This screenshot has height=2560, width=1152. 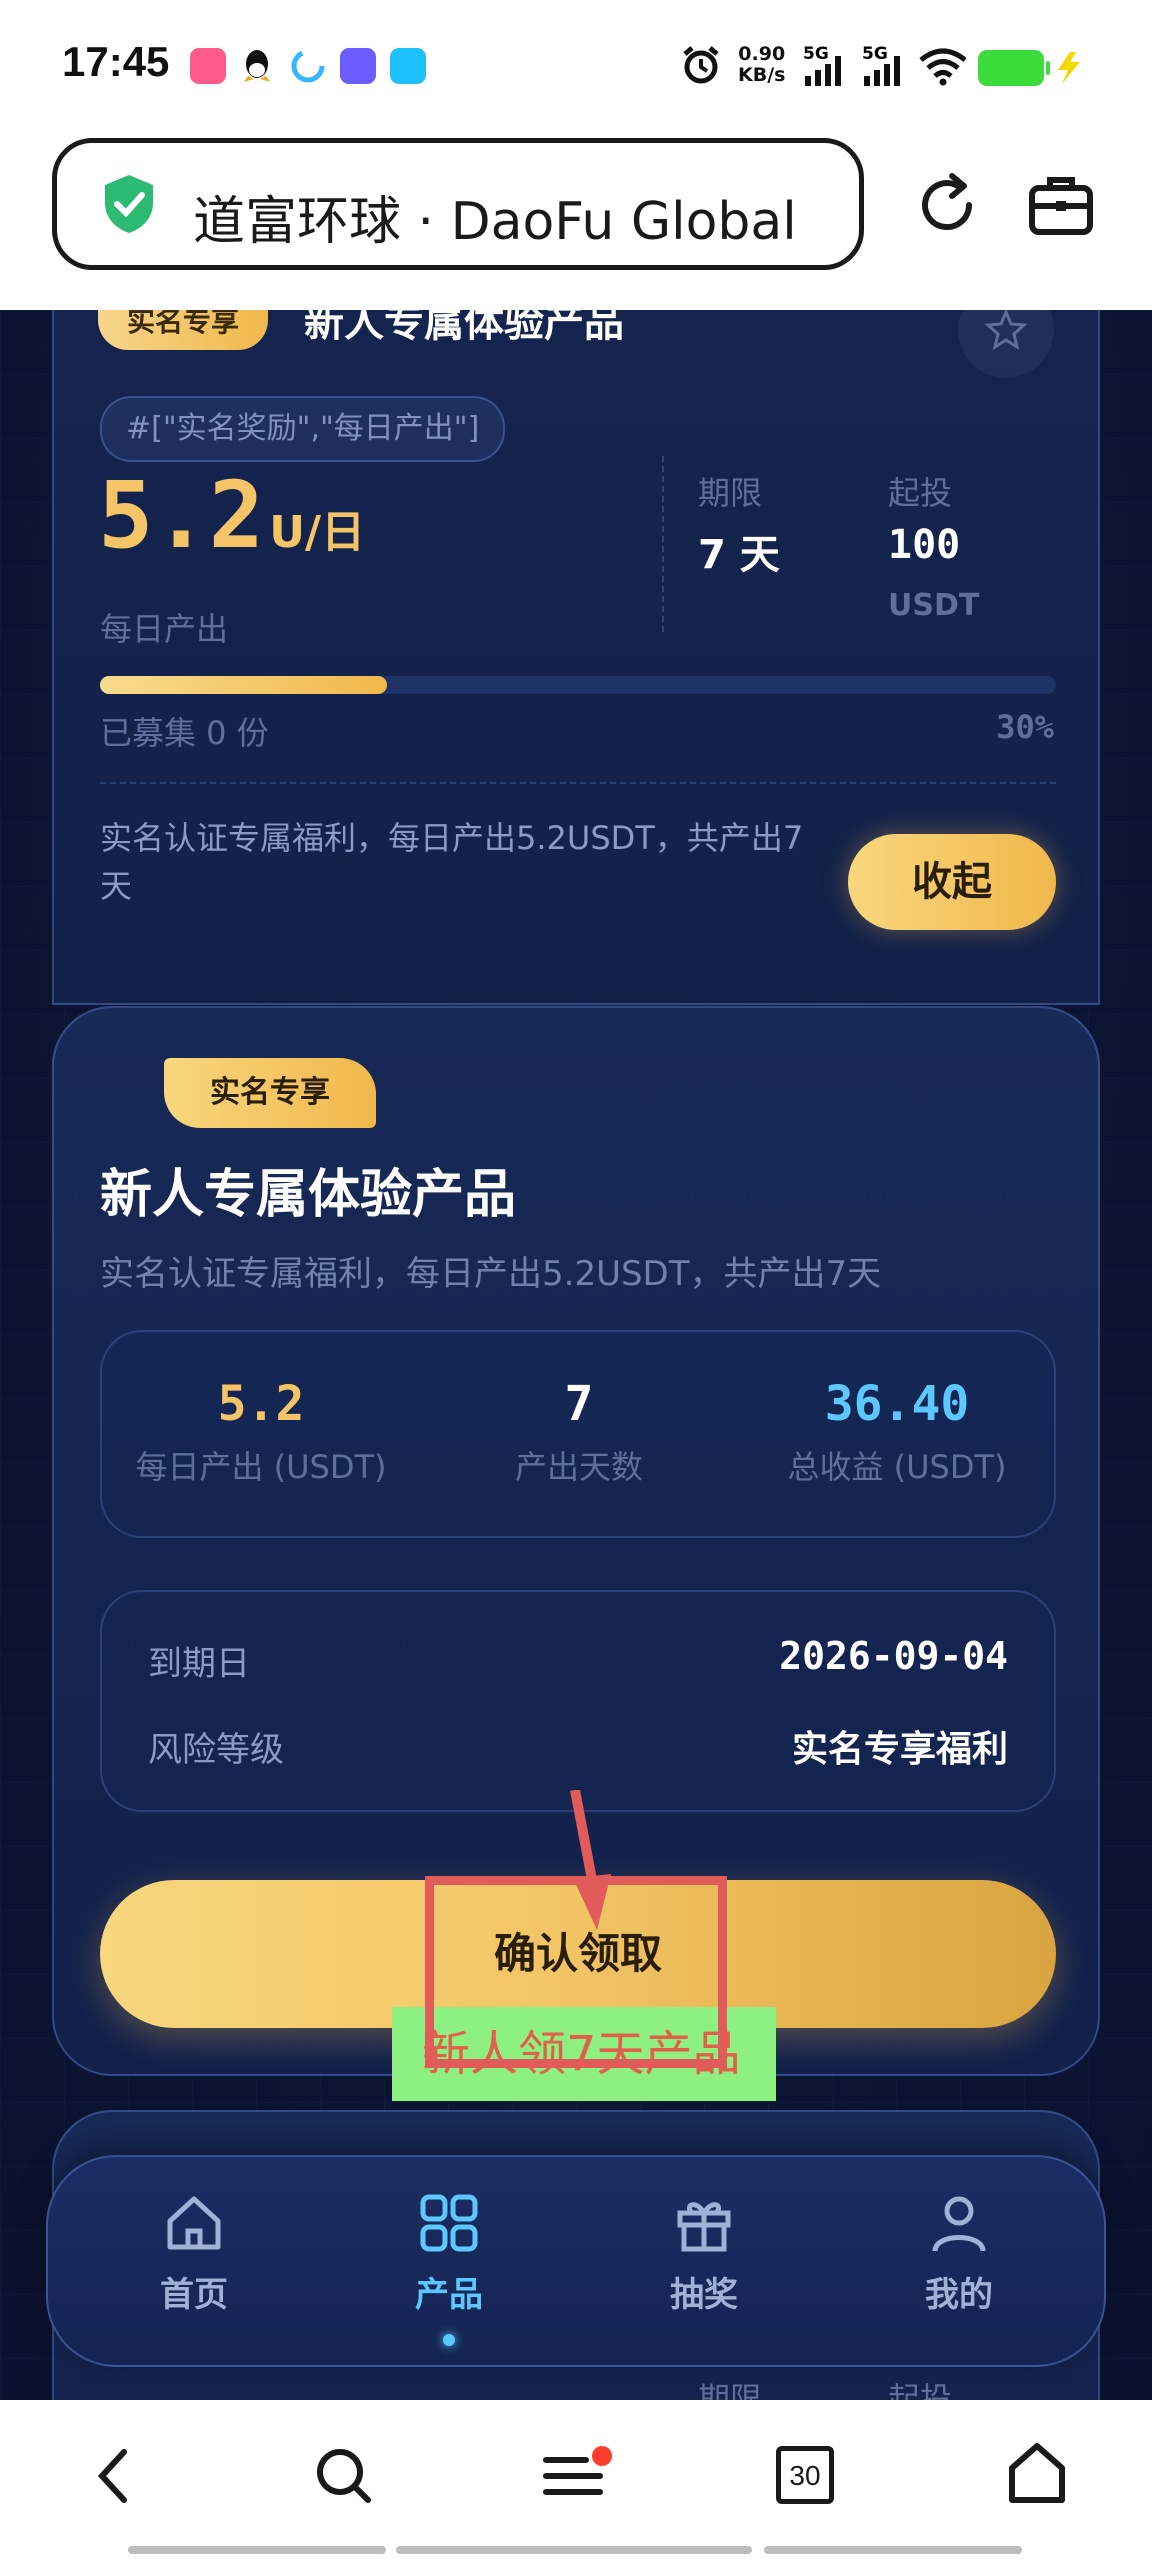 I want to click on annotation-highlight-box, so click(x=576, y=1972).